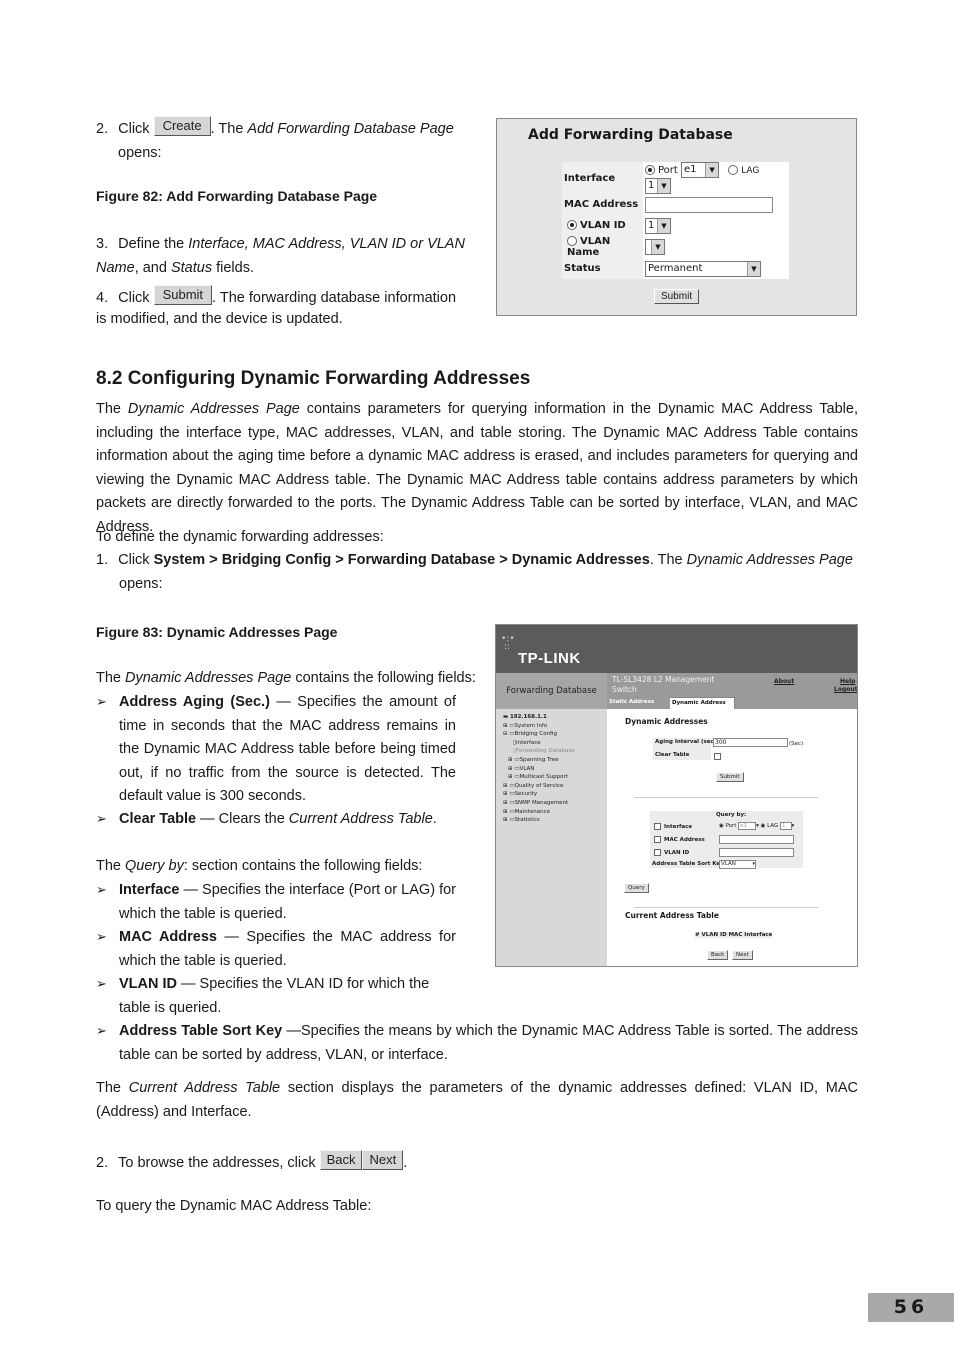 This screenshot has width=954, height=1360. I want to click on sort-key-select: VLAN ▾, so click(737, 864).